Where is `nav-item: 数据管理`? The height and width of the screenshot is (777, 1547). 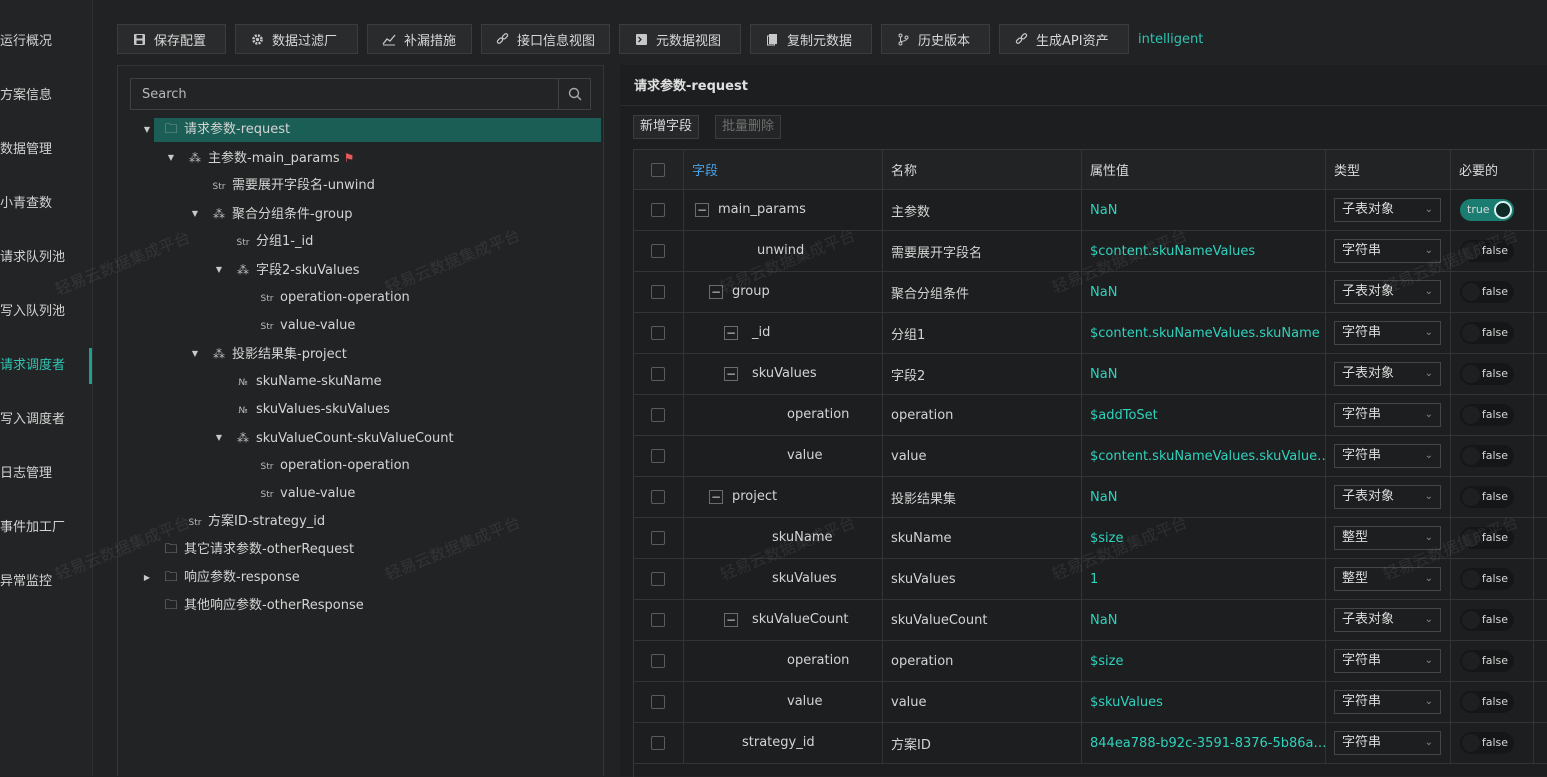
nav-item: 数据管理 is located at coordinates (46, 150).